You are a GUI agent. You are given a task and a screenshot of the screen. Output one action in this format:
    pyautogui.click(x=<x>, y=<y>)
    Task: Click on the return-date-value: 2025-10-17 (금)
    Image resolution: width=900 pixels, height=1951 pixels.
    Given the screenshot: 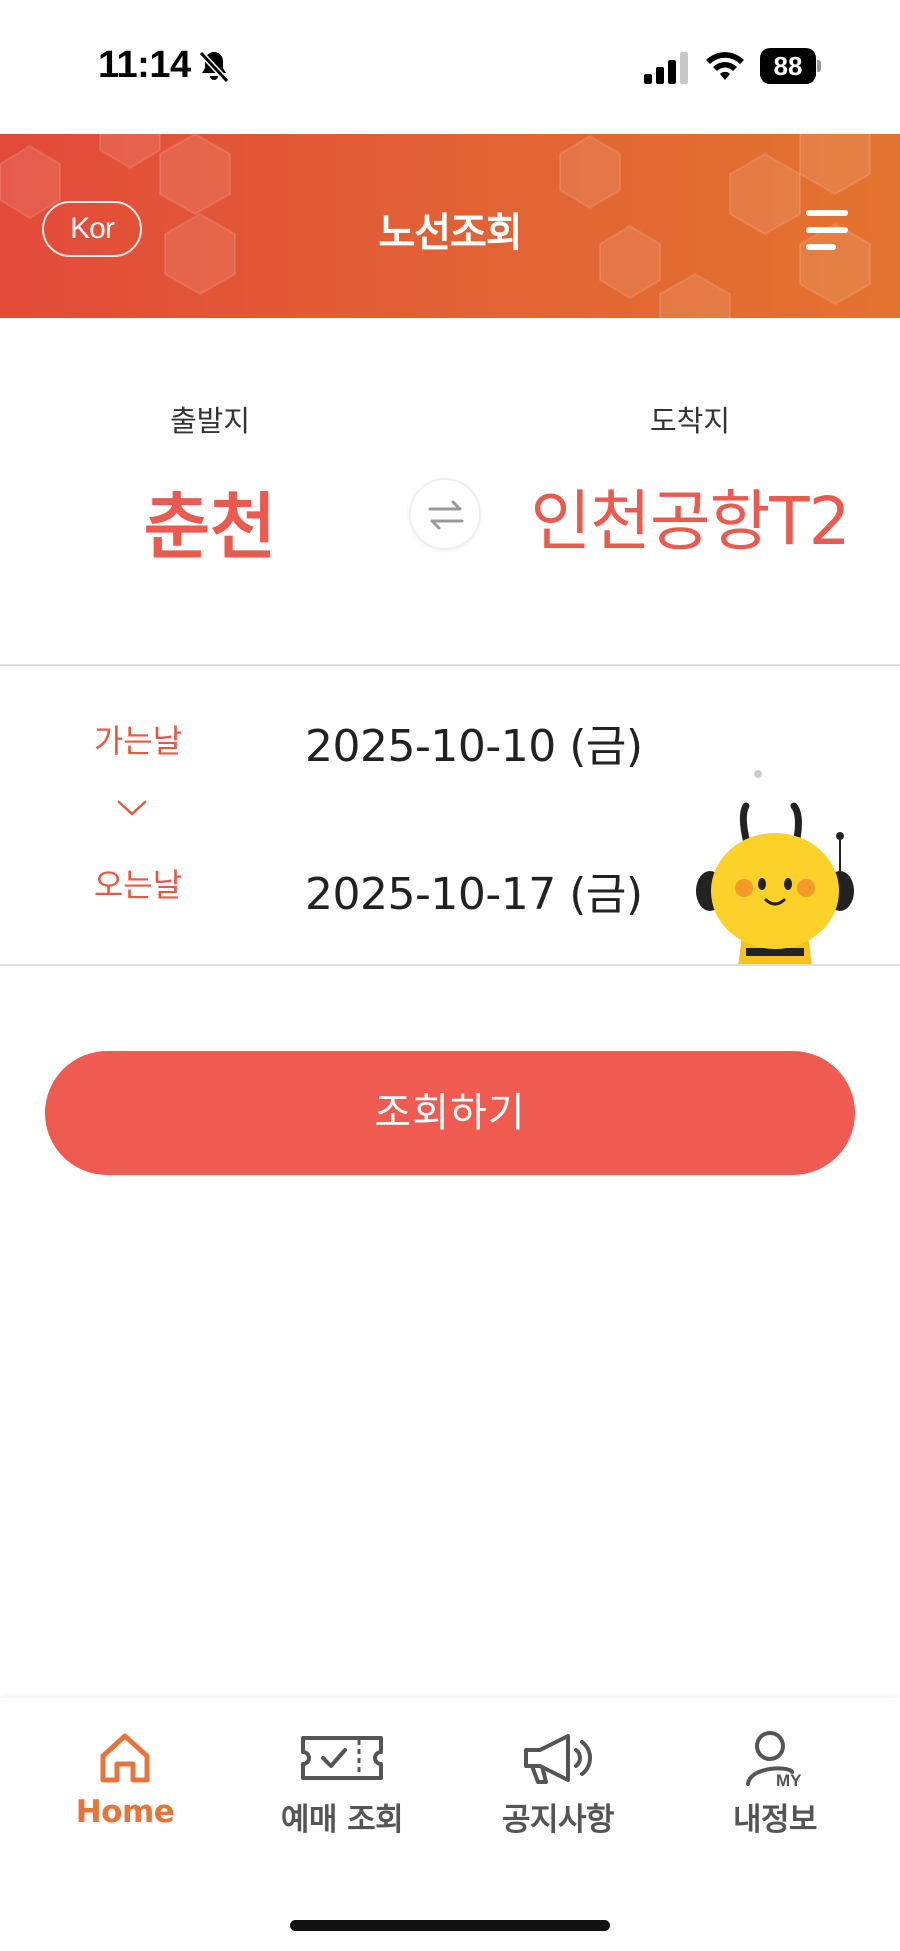 What is the action you would take?
    pyautogui.click(x=474, y=890)
    